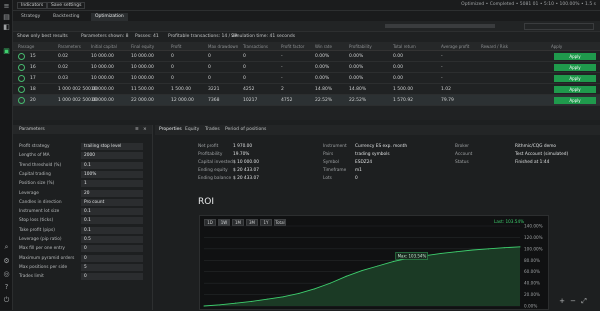 The image size is (600, 311). I want to click on tab-equity: Equity, so click(192, 129).